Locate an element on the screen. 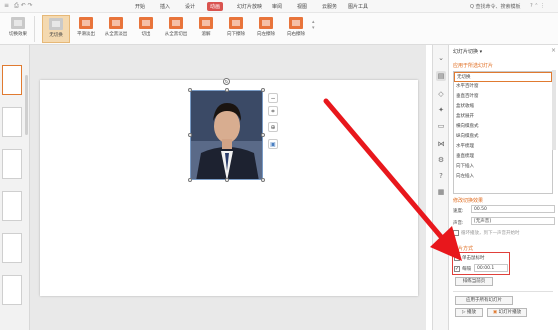  red-arrow-annotation is located at coordinates (392, 179).